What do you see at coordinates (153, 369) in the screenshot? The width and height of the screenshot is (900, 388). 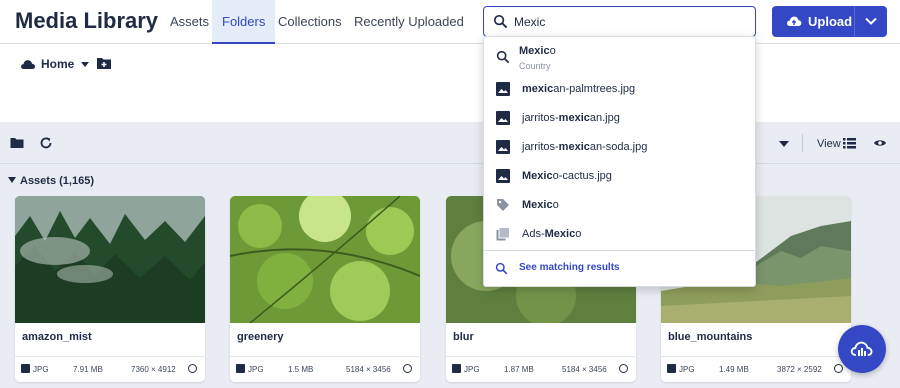 I see `asset-dimensions: 7360 × 4912` at bounding box center [153, 369].